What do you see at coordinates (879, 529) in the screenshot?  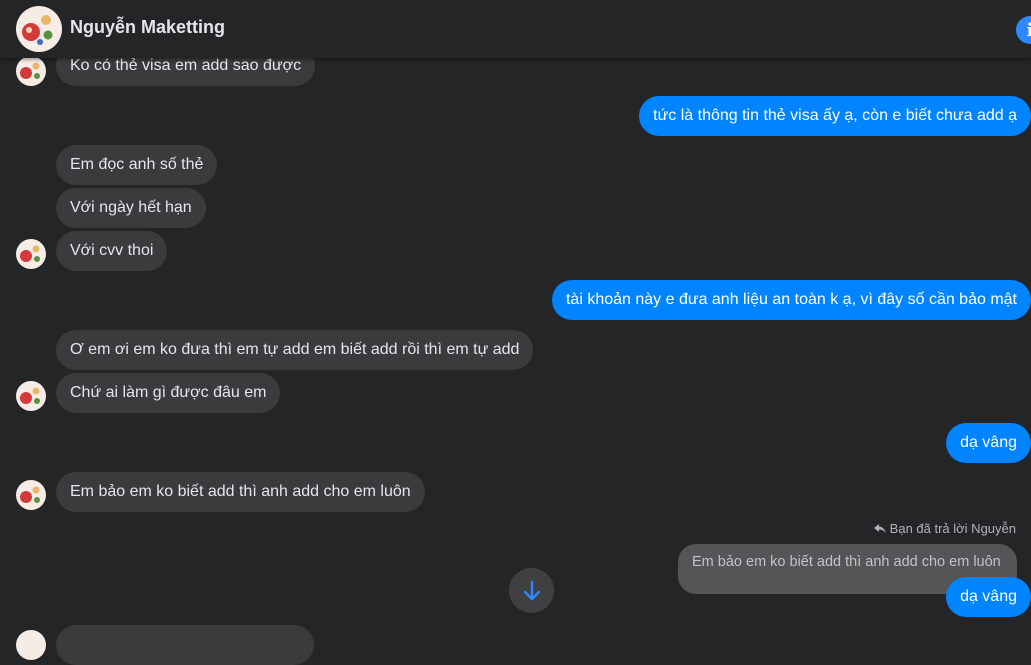 I see `reply-icon` at bounding box center [879, 529].